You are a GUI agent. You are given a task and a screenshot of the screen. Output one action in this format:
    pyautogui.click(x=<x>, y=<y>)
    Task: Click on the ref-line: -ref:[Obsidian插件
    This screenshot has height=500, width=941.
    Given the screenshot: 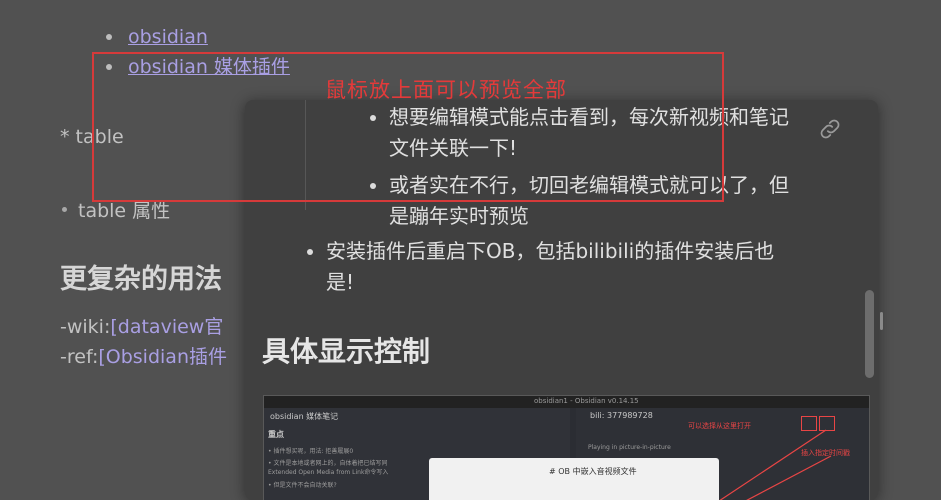 What is the action you would take?
    pyautogui.click(x=143, y=355)
    